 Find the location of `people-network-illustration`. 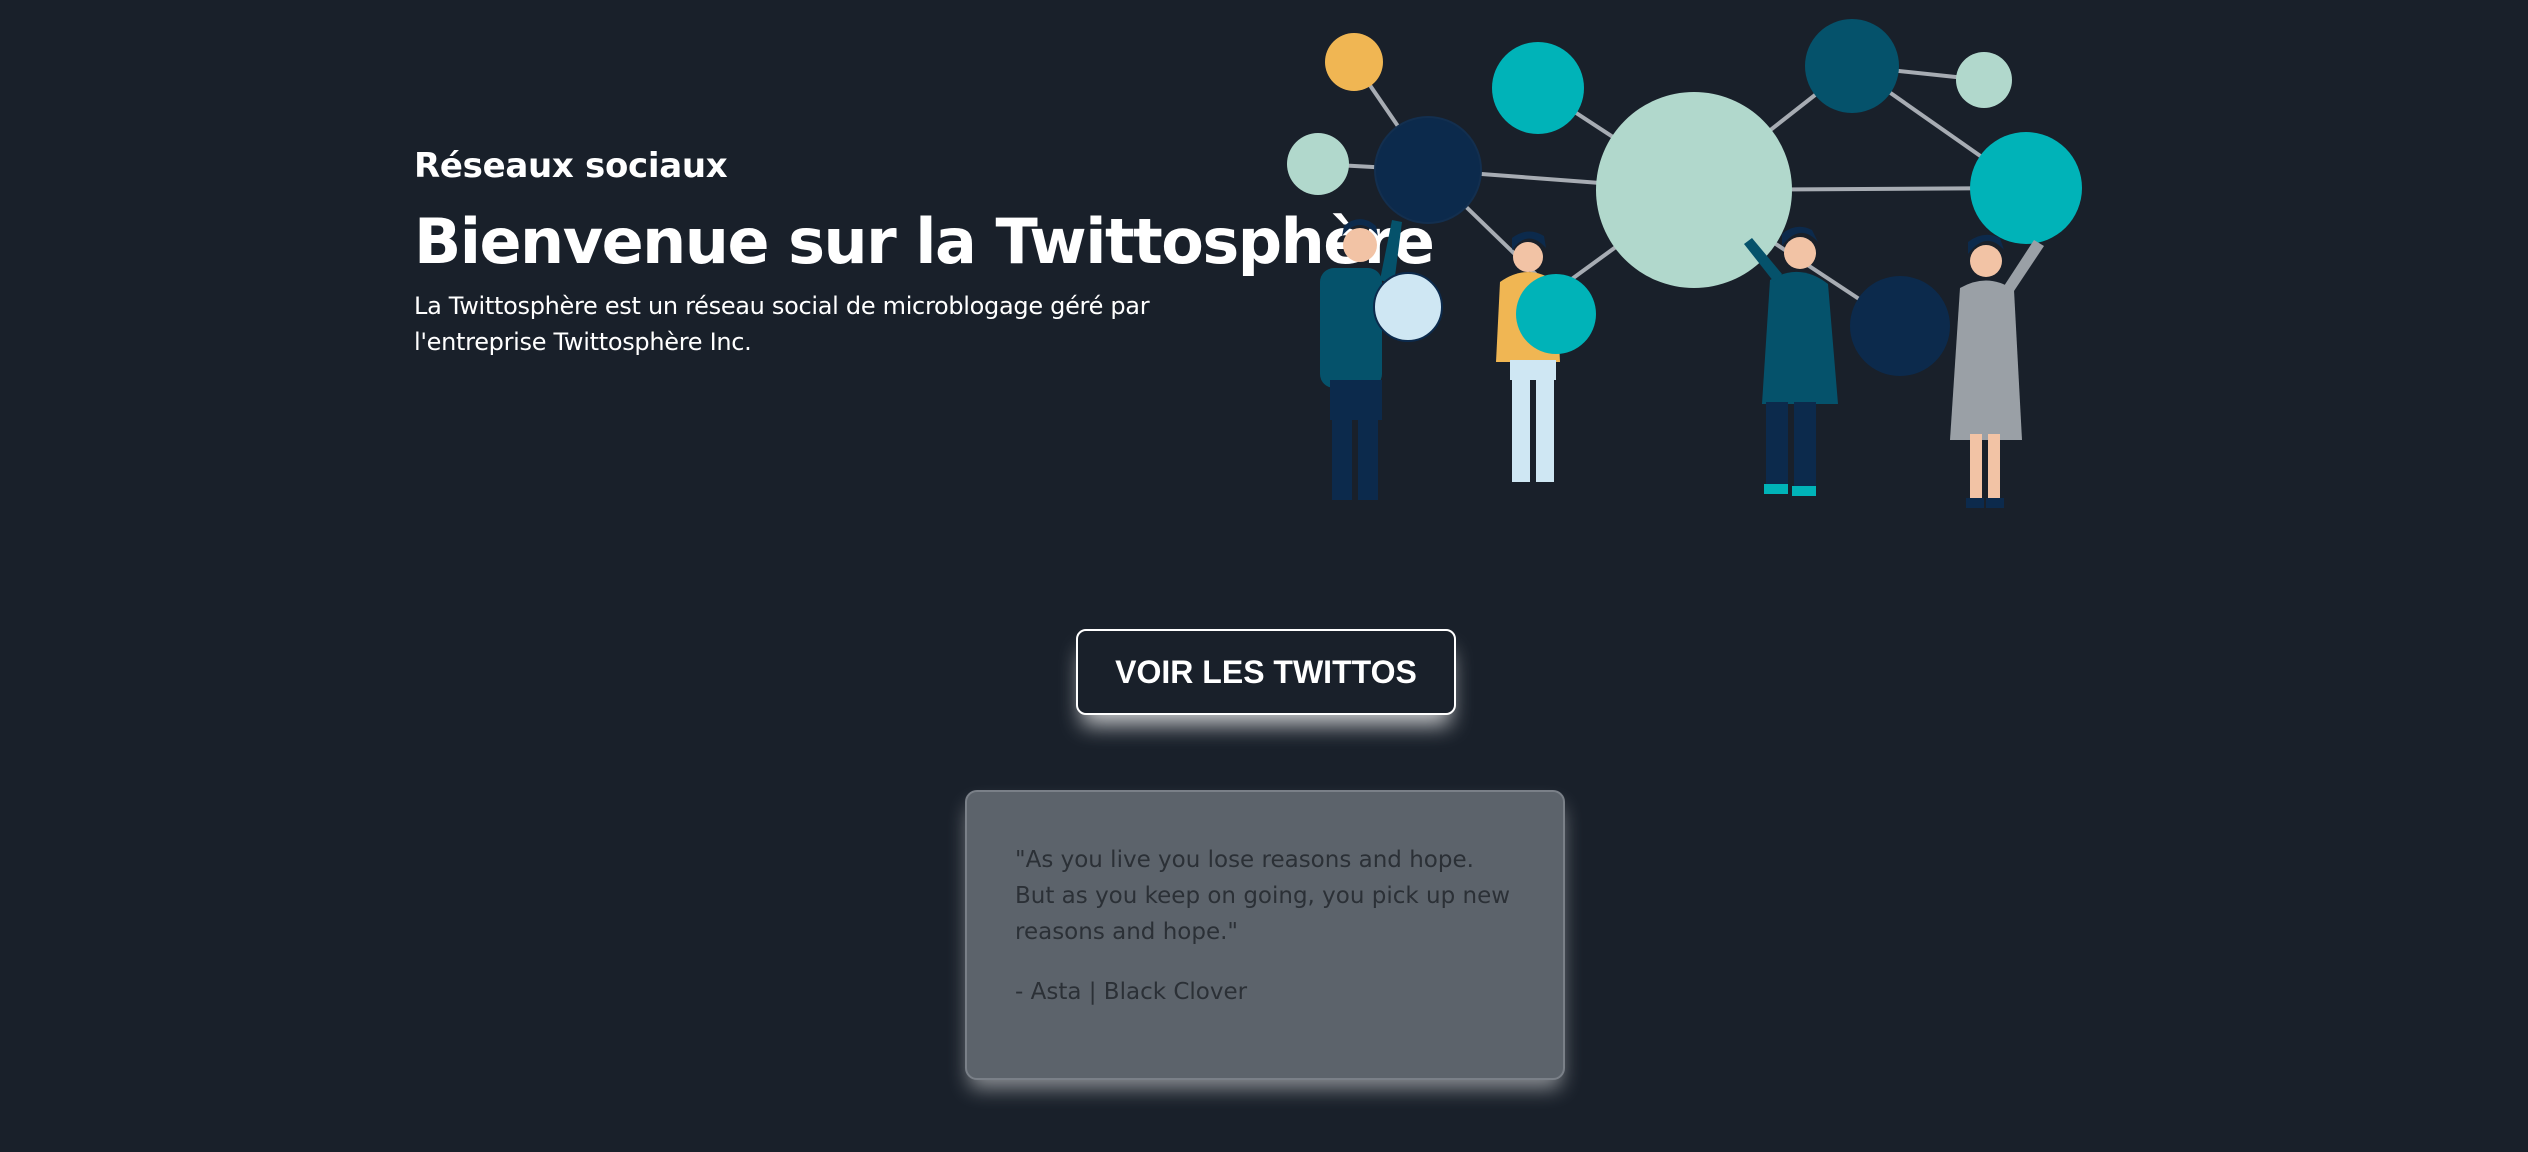

people-network-illustration is located at coordinates (1685, 260).